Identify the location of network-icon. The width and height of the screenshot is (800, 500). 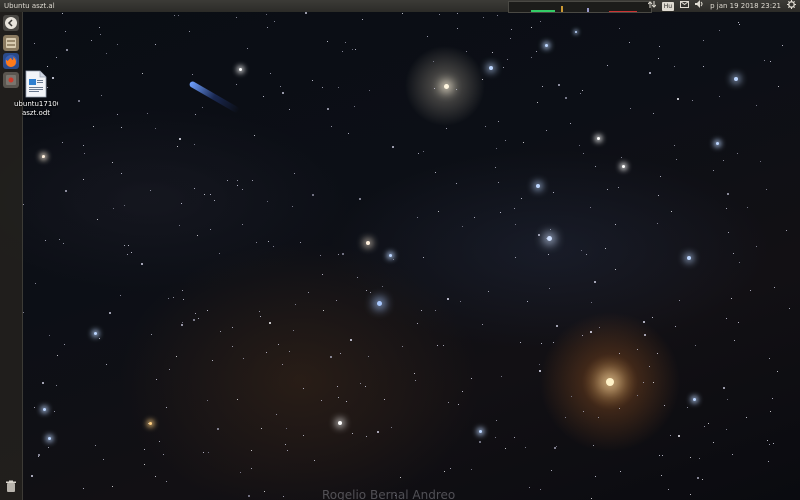
(652, 6).